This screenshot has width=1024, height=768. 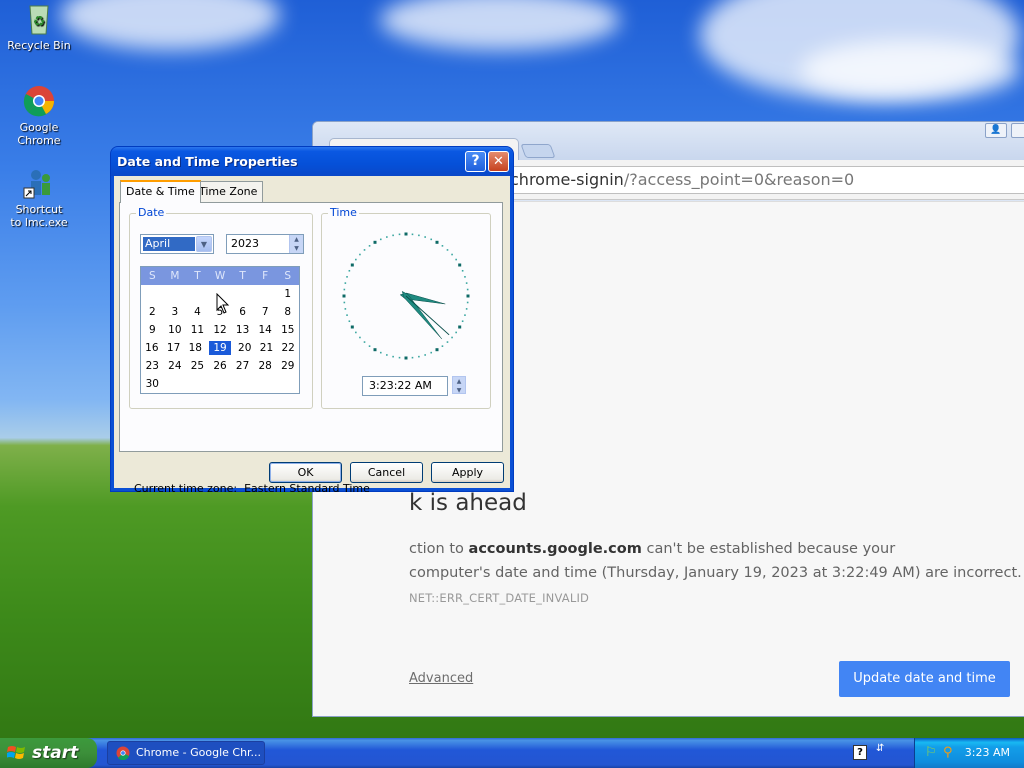 I want to click on taskbar-clock: 3:23 AM, so click(x=987, y=753).